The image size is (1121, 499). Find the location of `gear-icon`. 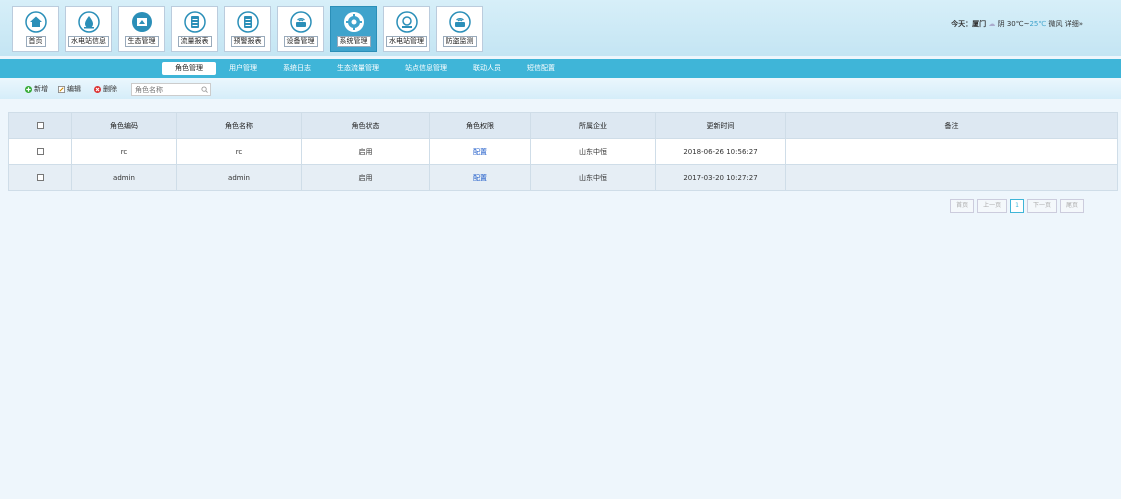

gear-icon is located at coordinates (353, 22).